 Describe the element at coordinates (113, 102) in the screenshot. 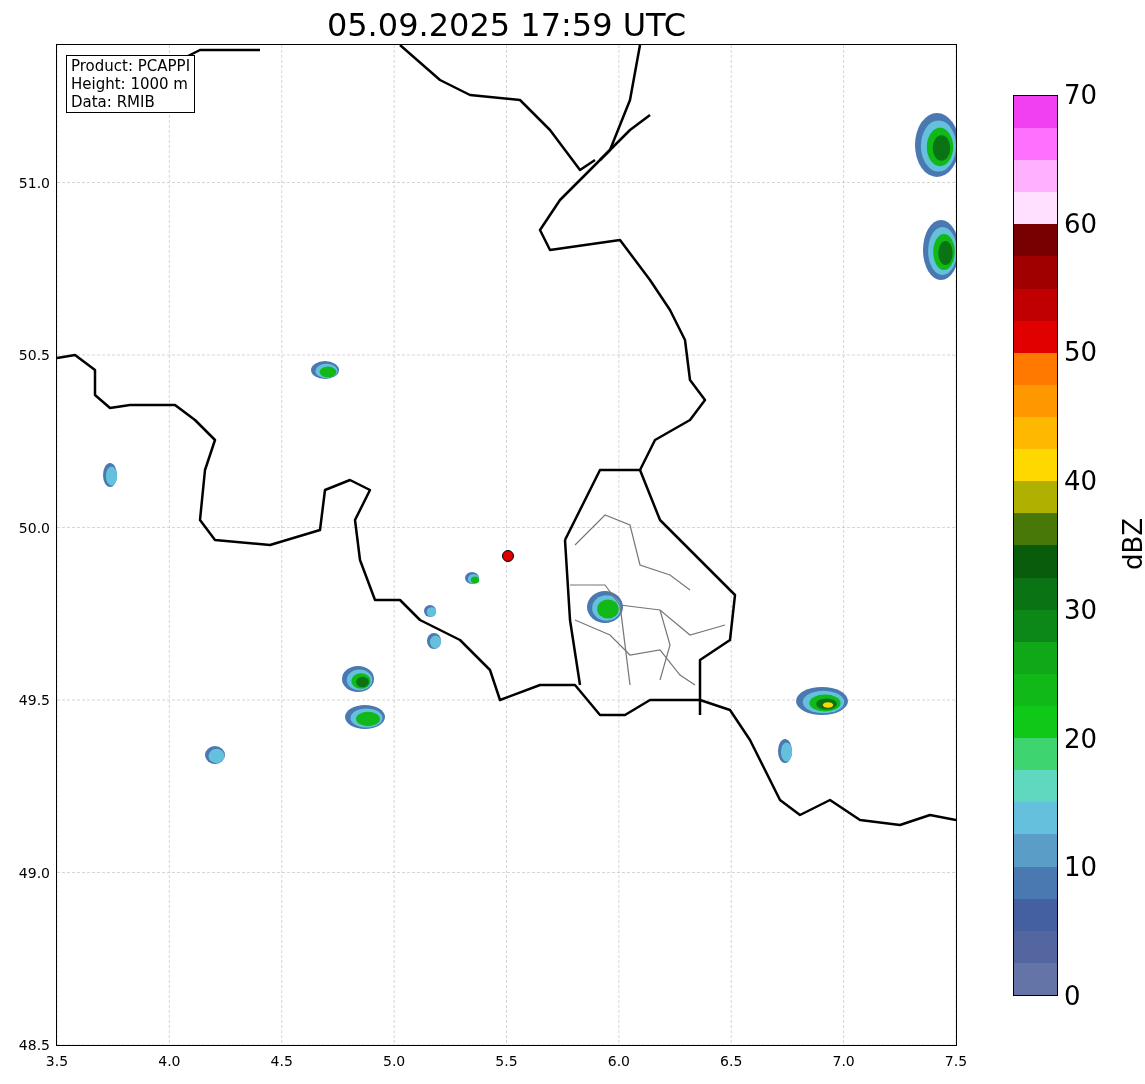

I see `info-text: Data: RMIB` at that location.